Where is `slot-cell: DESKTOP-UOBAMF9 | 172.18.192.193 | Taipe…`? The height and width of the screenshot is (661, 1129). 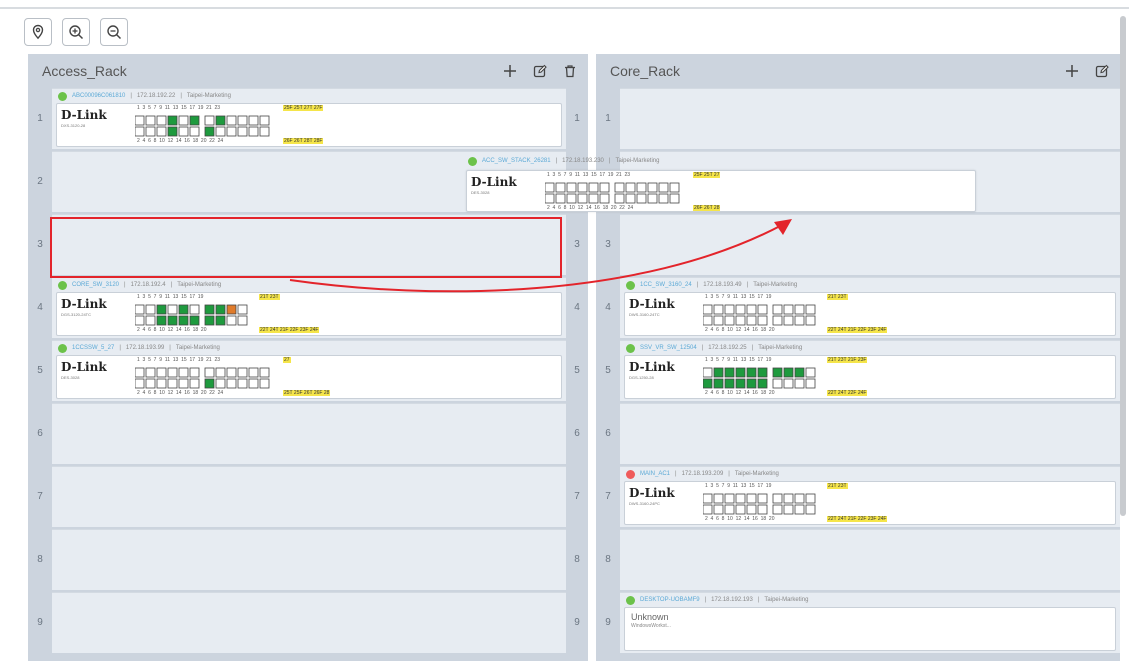 slot-cell: DESKTOP-UOBAMF9 | 172.18.192.193 | Taipe… is located at coordinates (870, 622).